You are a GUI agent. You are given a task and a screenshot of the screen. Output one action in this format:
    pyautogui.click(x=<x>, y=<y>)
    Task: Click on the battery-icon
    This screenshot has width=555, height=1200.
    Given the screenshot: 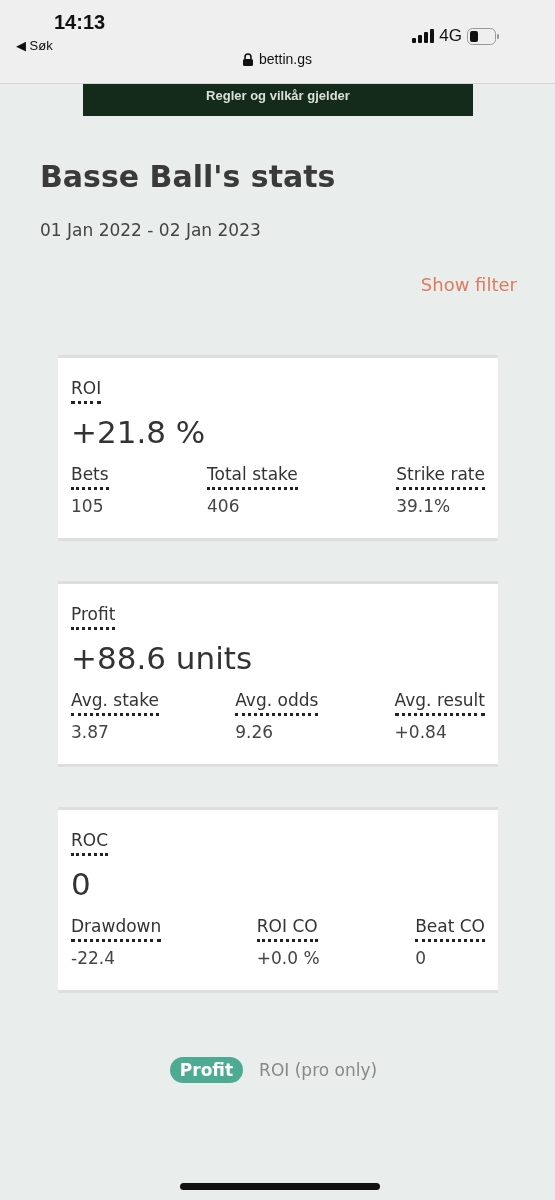 What is the action you would take?
    pyautogui.click(x=483, y=36)
    